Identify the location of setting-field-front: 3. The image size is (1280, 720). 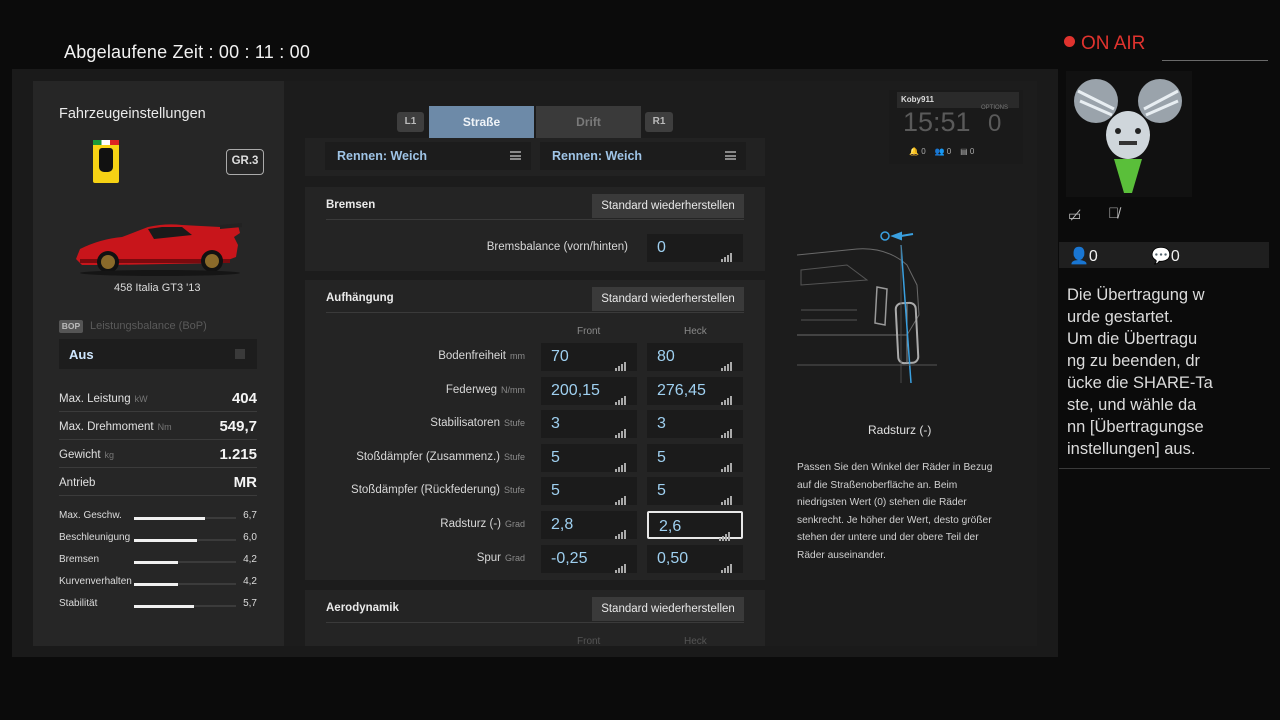
(589, 424).